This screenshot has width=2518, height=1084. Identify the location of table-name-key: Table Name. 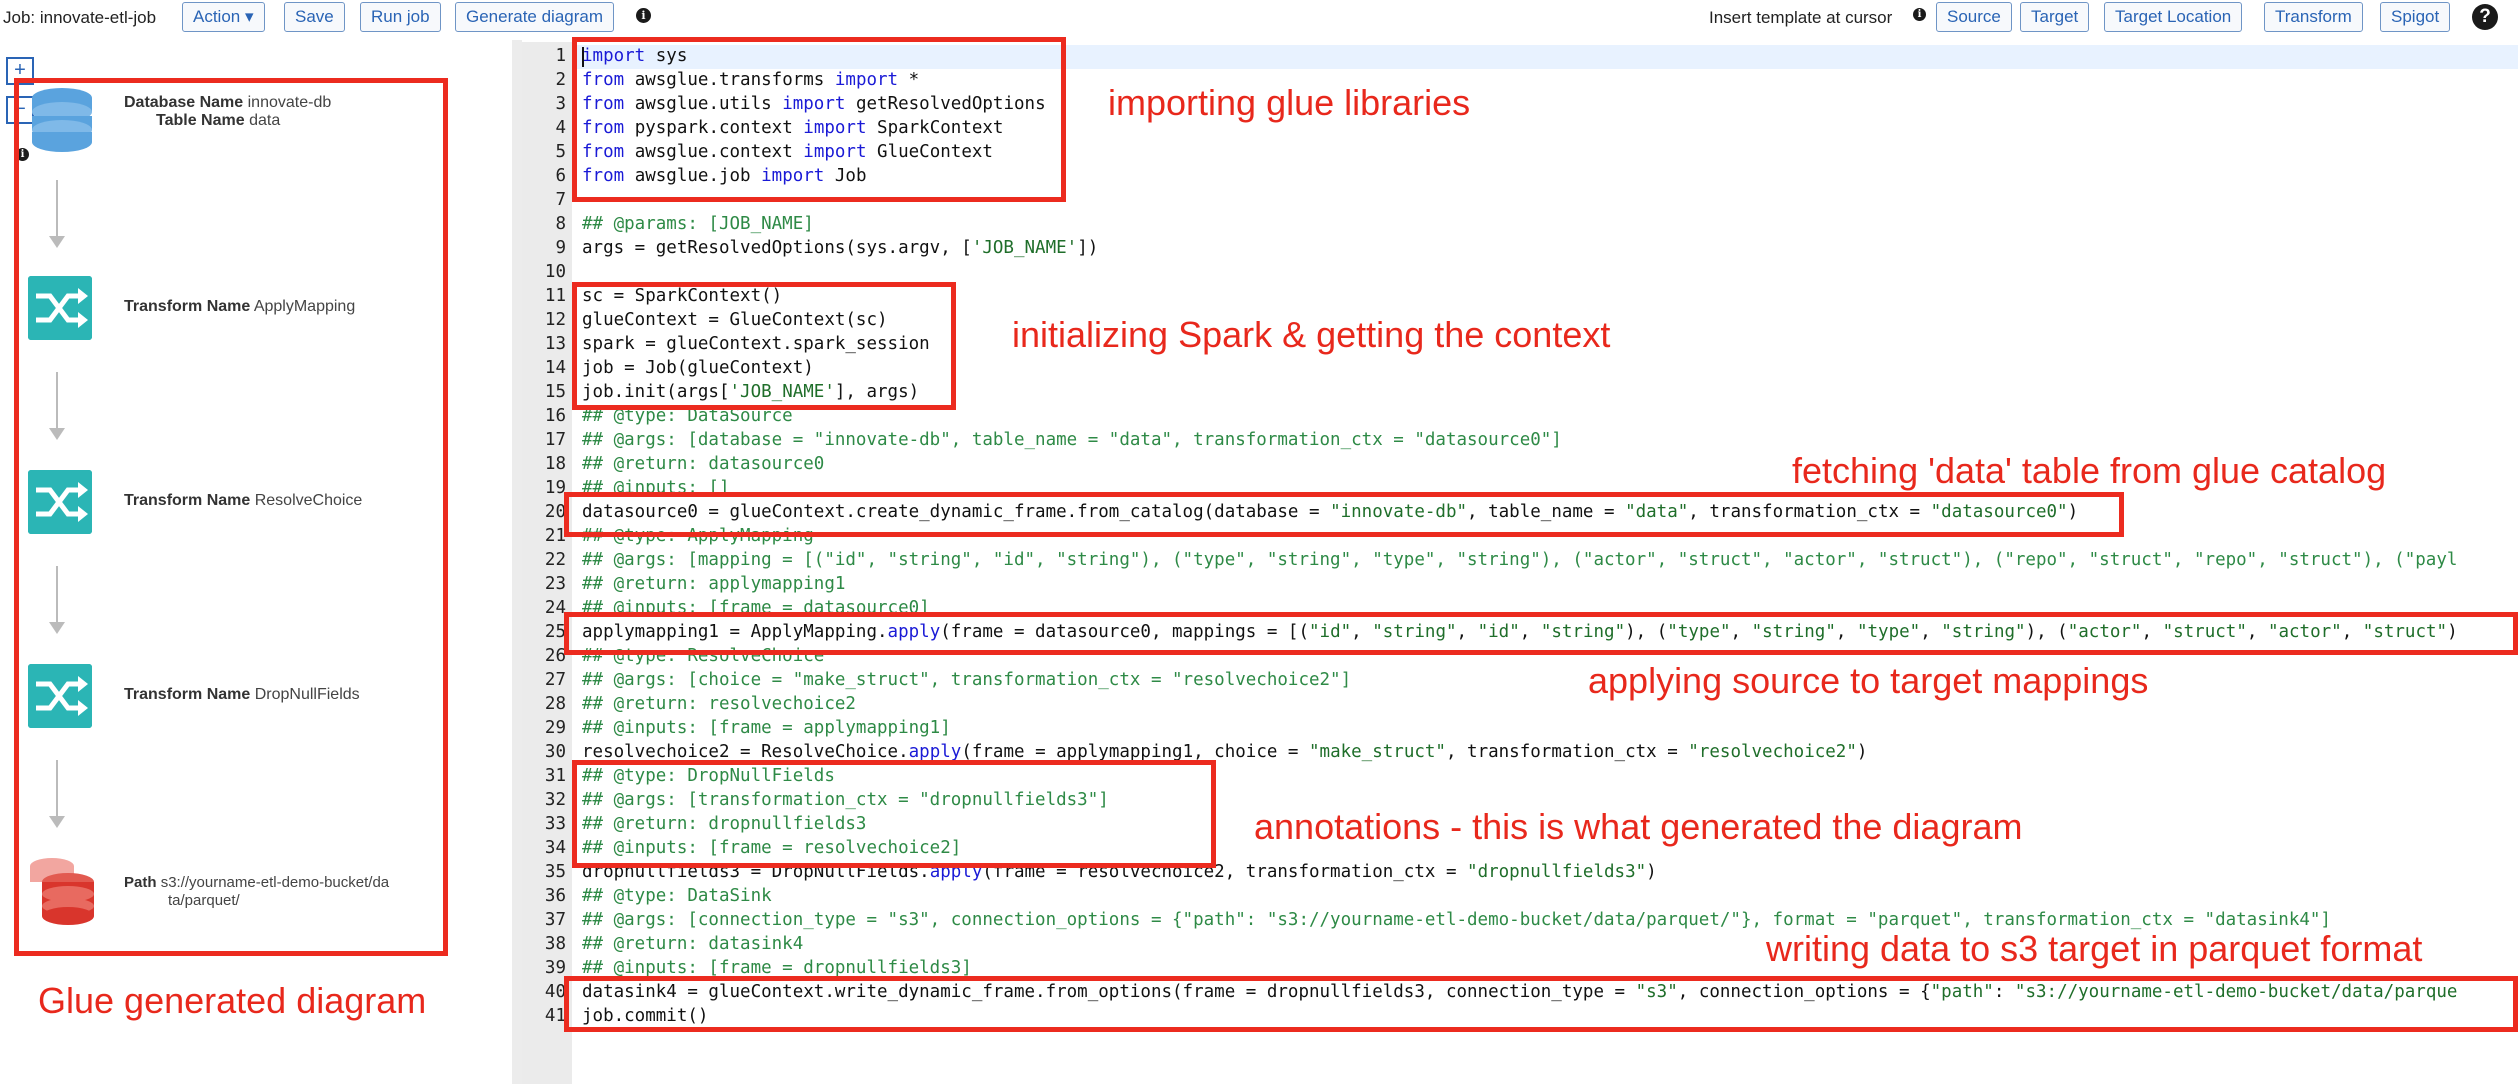
(200, 120).